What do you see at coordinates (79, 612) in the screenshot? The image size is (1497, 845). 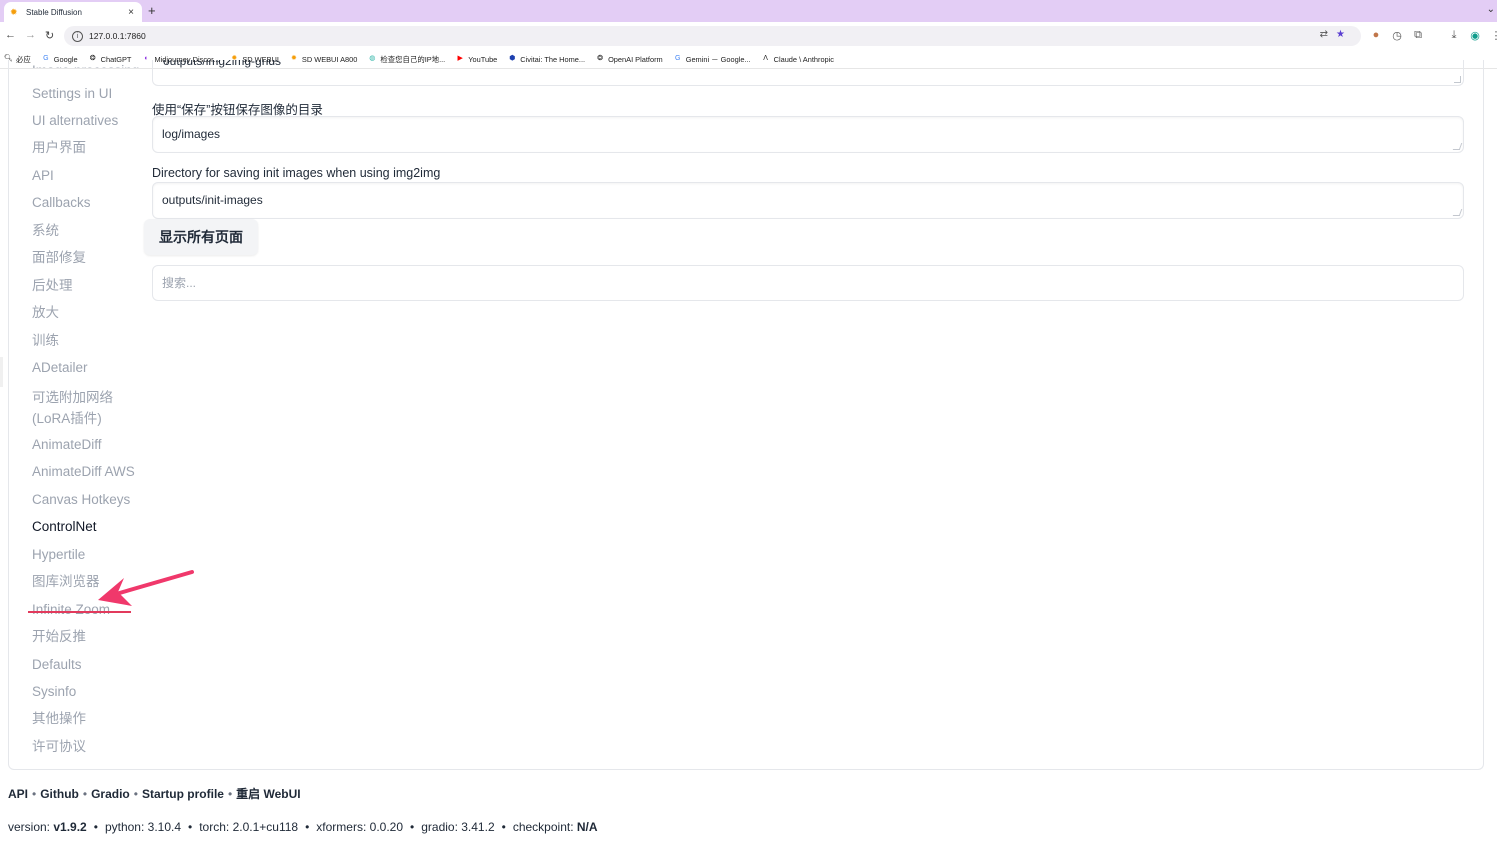 I see `annotation-underline` at bounding box center [79, 612].